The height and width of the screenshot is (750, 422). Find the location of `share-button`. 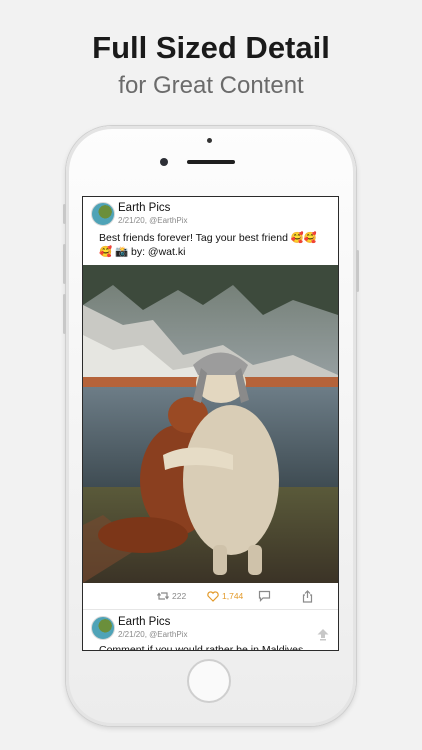

share-button is located at coordinates (307, 596).